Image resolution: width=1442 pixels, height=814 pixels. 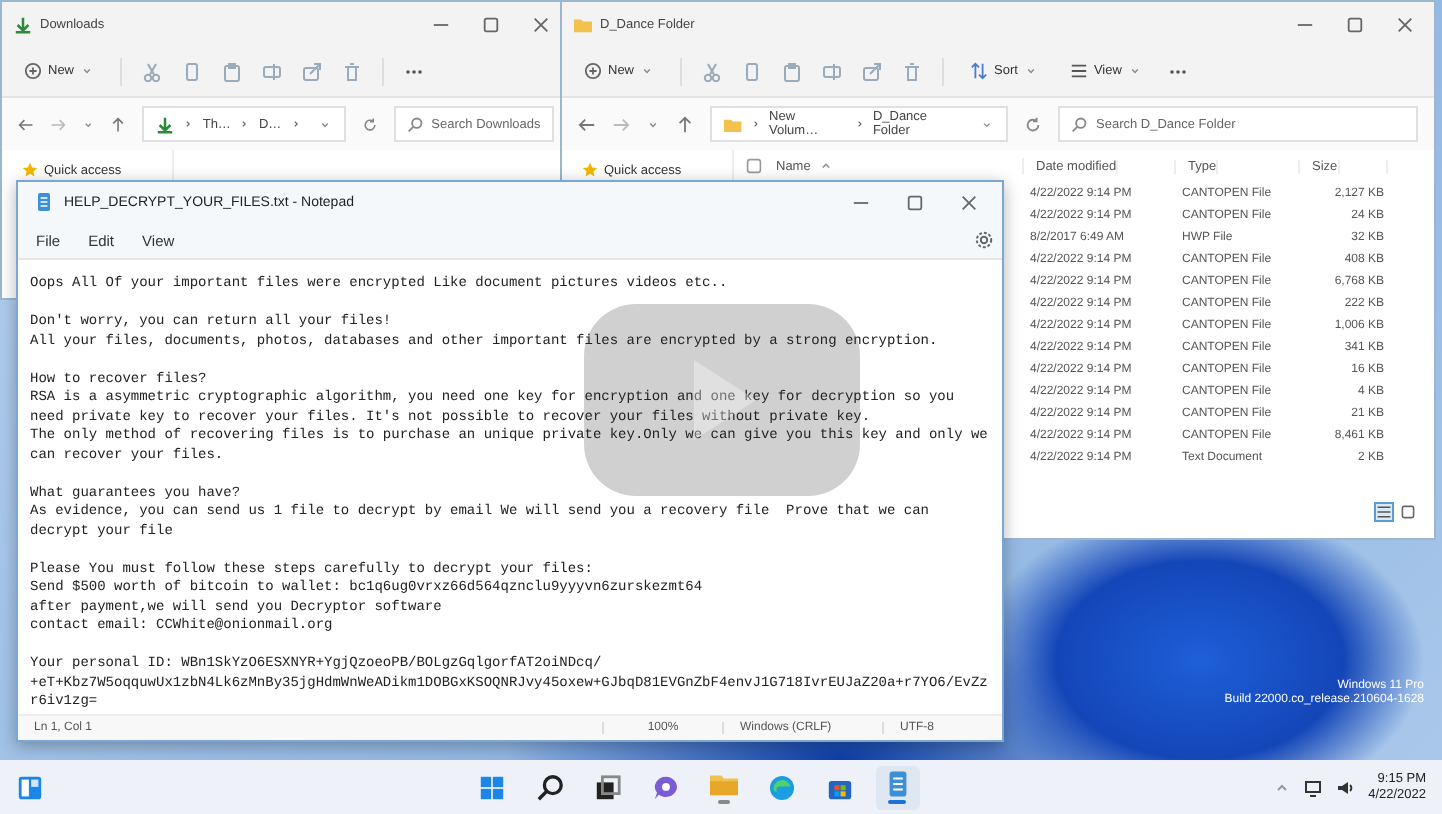 What do you see at coordinates (754, 166) in the screenshot?
I see `checkbox-icon` at bounding box center [754, 166].